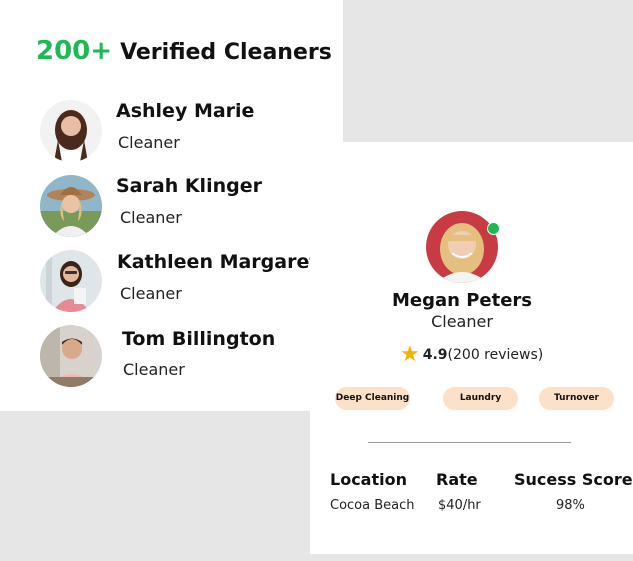  I want to click on star-icon: ★, so click(410, 354).